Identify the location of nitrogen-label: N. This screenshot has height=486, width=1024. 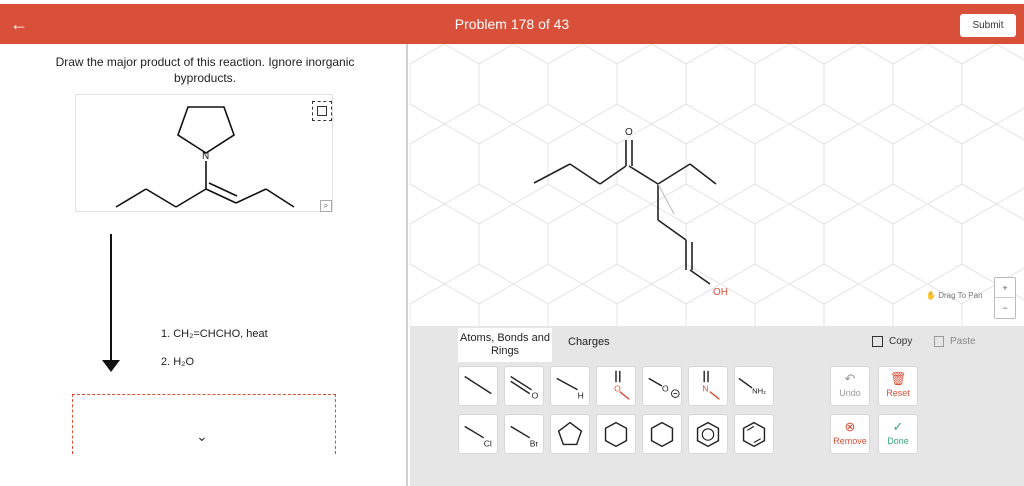
(705, 389).